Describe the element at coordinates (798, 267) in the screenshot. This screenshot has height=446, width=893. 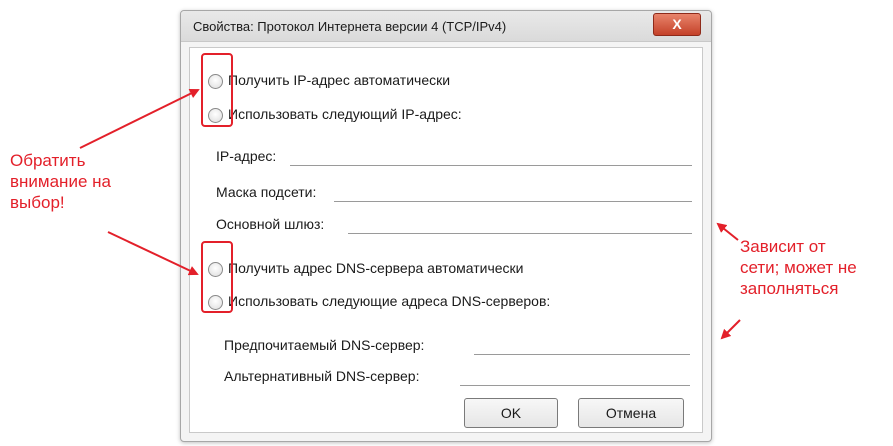
I see `annotation-line: сети; может не` at that location.